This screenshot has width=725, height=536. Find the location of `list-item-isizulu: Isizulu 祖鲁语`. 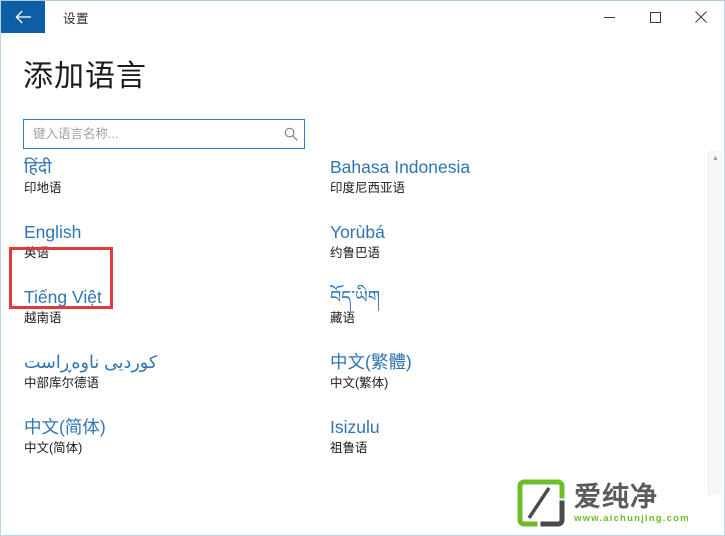

list-item-isizulu: Isizulu 祖鲁语 is located at coordinates (506, 447).